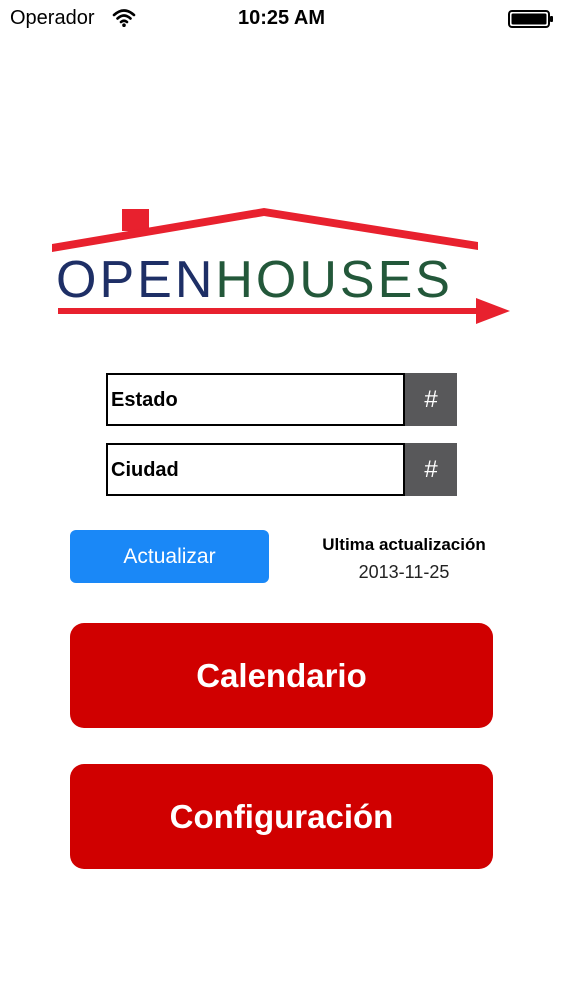 Image resolution: width=563 pixels, height=1000 pixels. I want to click on calendar-button: Calendario, so click(281, 675).